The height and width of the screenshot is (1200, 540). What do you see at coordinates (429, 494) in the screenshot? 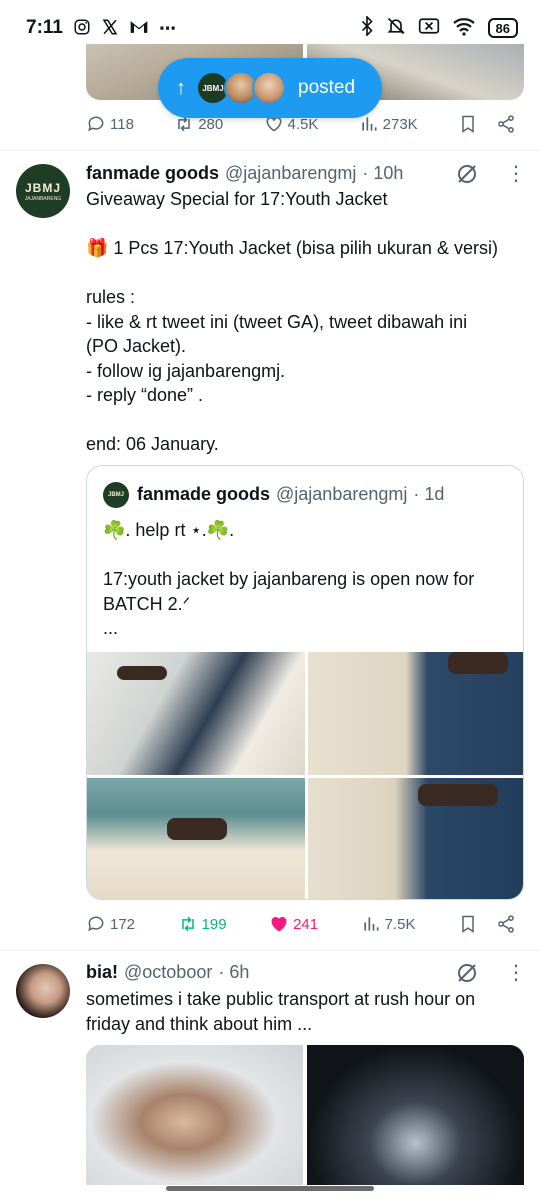
I see `timestamp: · 1d` at bounding box center [429, 494].